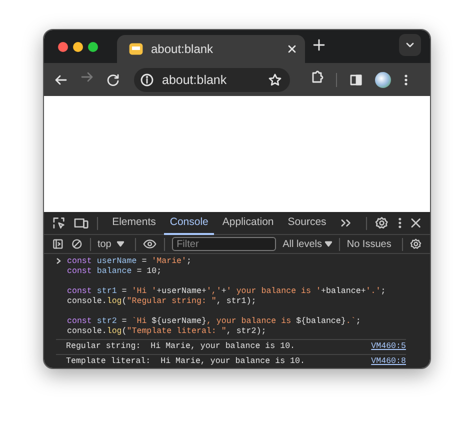 The width and height of the screenshot is (474, 425). I want to click on source-link: VM460:8, so click(388, 362).